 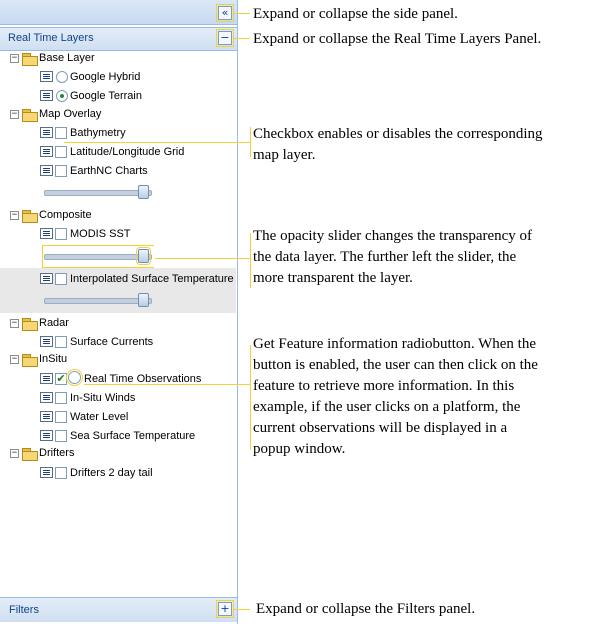 What do you see at coordinates (133, 436) in the screenshot?
I see `layer-label-sea-surface-temperature: Sea Surface Temperature` at bounding box center [133, 436].